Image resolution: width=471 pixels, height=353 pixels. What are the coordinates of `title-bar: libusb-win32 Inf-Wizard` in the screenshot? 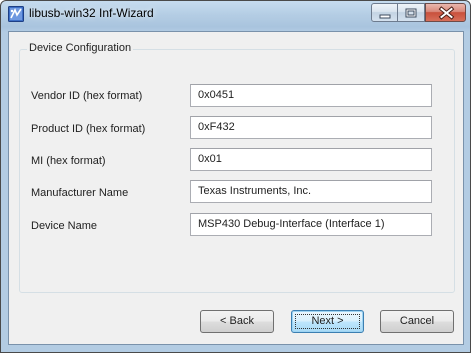 It's located at (235, 16).